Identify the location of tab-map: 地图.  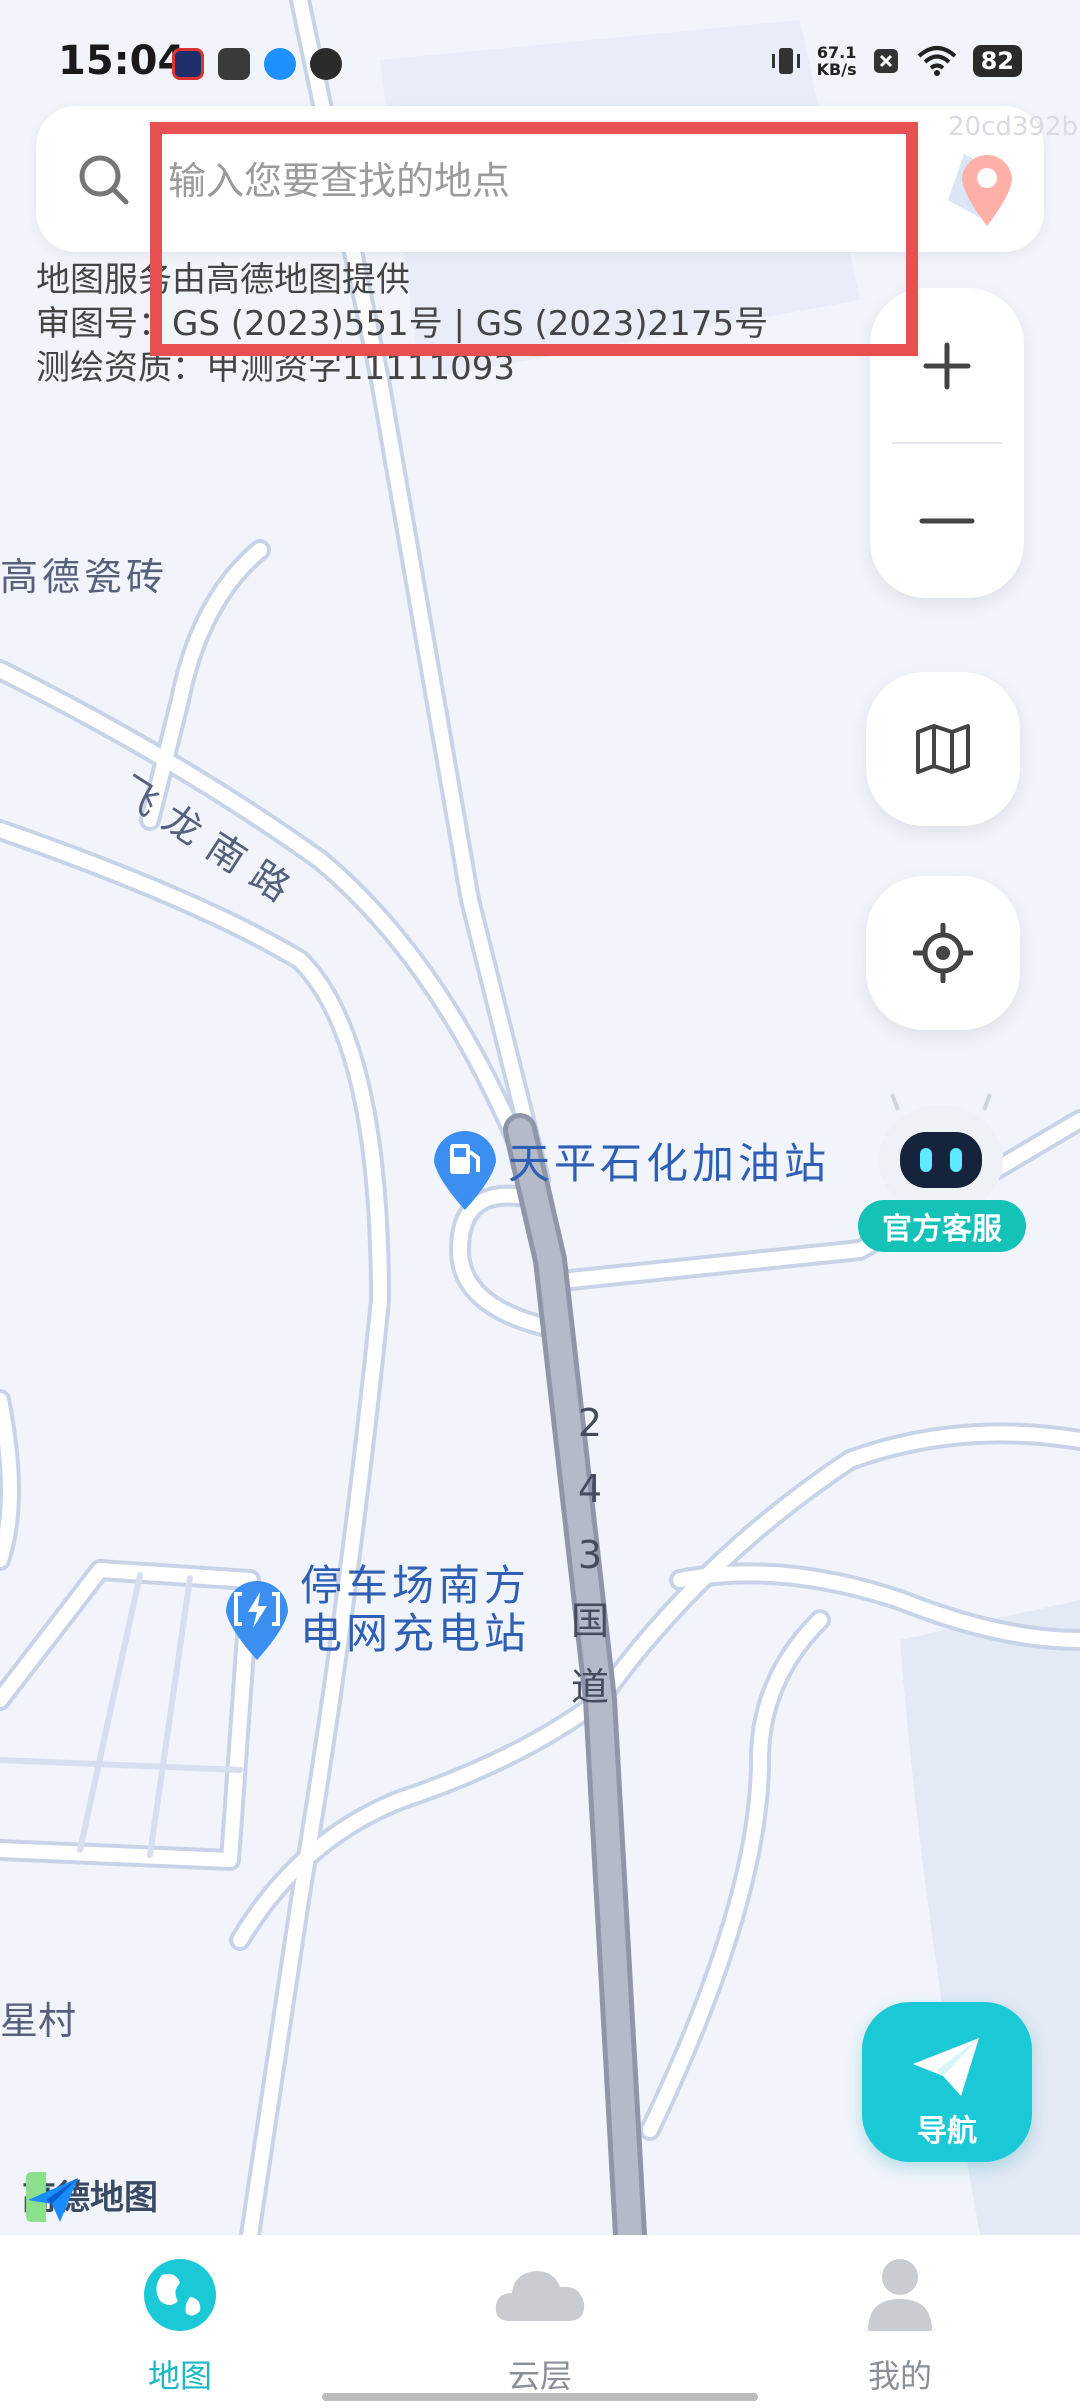
(180, 2324).